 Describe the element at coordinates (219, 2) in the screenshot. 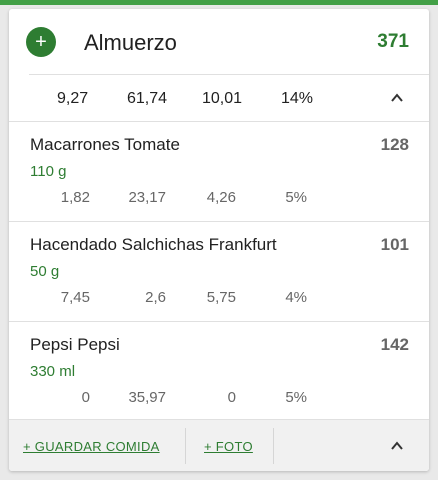

I see `top-accent-bar` at that location.